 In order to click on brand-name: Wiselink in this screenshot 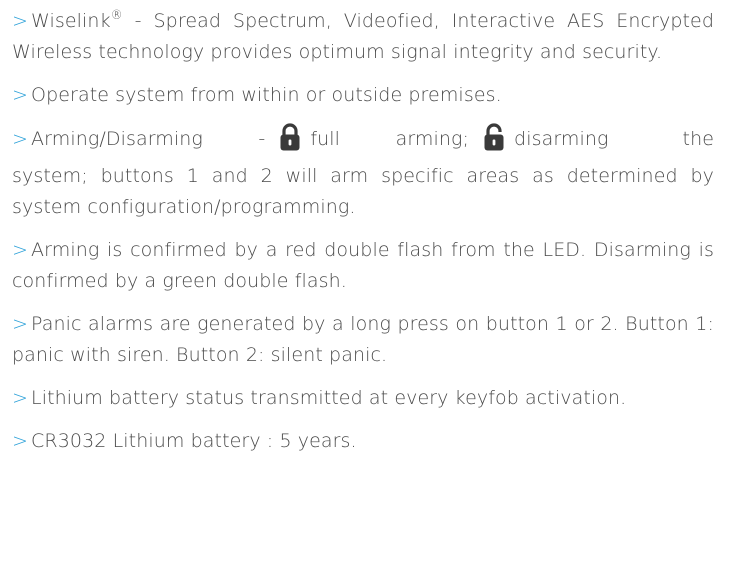, I will do `click(71, 21)`.